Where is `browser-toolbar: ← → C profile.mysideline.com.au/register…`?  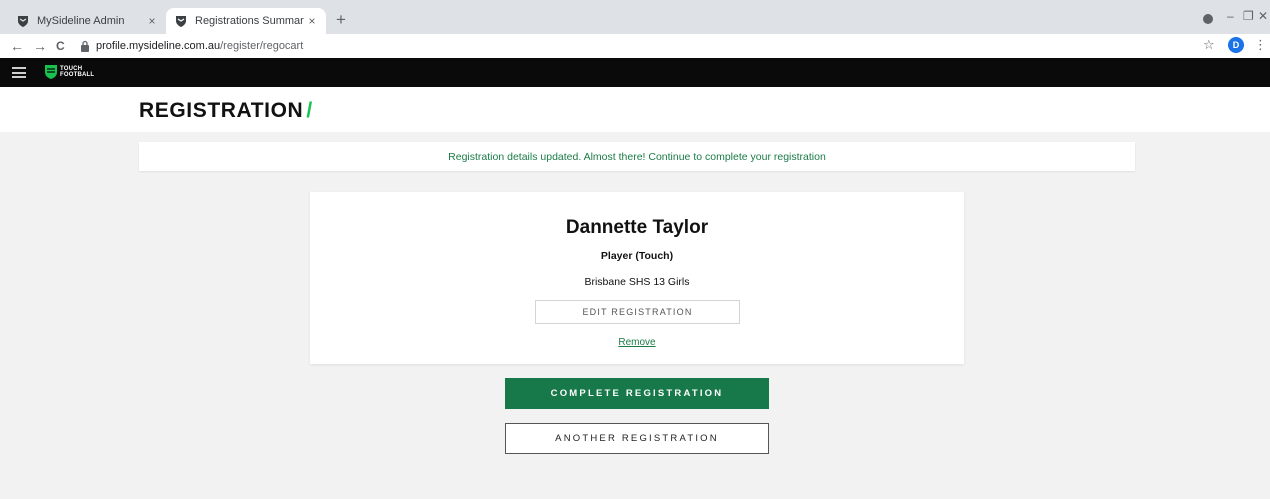
browser-toolbar: ← → C profile.mysideline.com.au/register… is located at coordinates (635, 46).